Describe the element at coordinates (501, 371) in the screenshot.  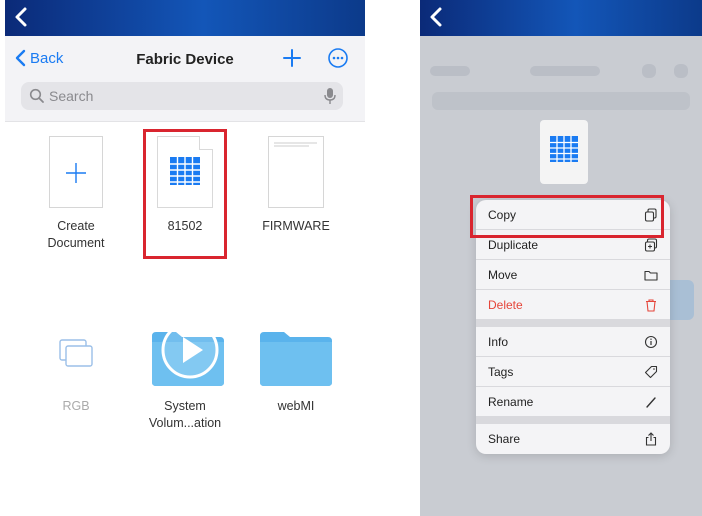
I see `menu-label: Tags` at that location.